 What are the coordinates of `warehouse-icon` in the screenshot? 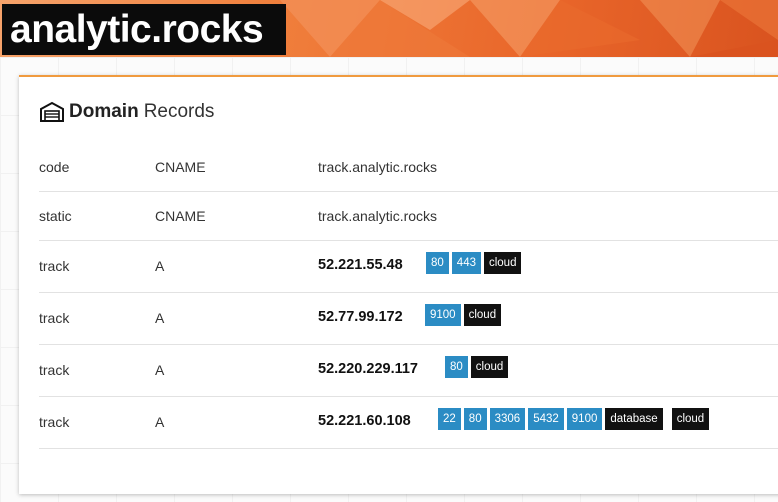 It's located at (52, 112).